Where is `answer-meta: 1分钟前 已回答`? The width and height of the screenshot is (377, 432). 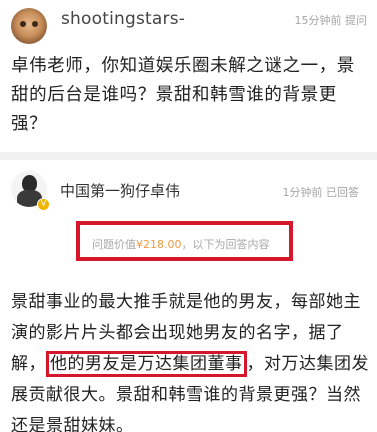 answer-meta: 1分钟前 已回答 is located at coordinates (321, 192).